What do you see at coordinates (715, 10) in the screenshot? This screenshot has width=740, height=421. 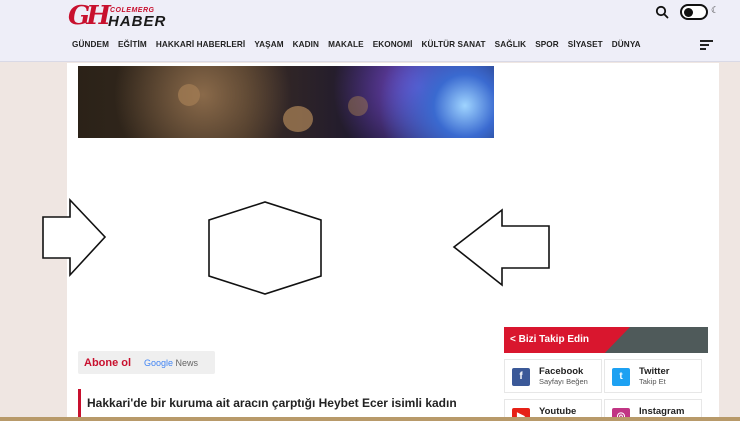 I see `moon-icon: ☾` at bounding box center [715, 10].